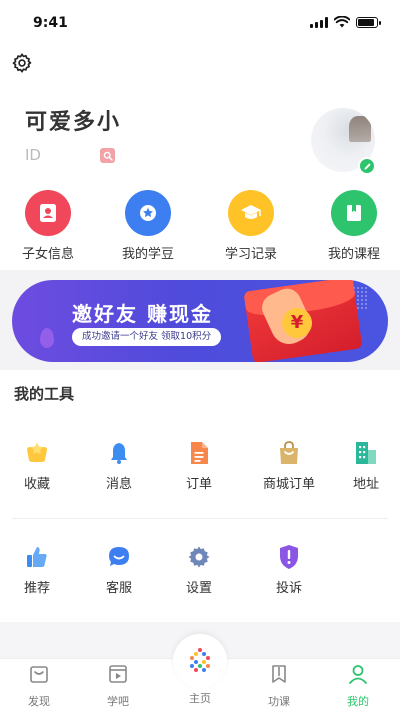  I want to click on tool-recommend: 推荐, so click(37, 570).